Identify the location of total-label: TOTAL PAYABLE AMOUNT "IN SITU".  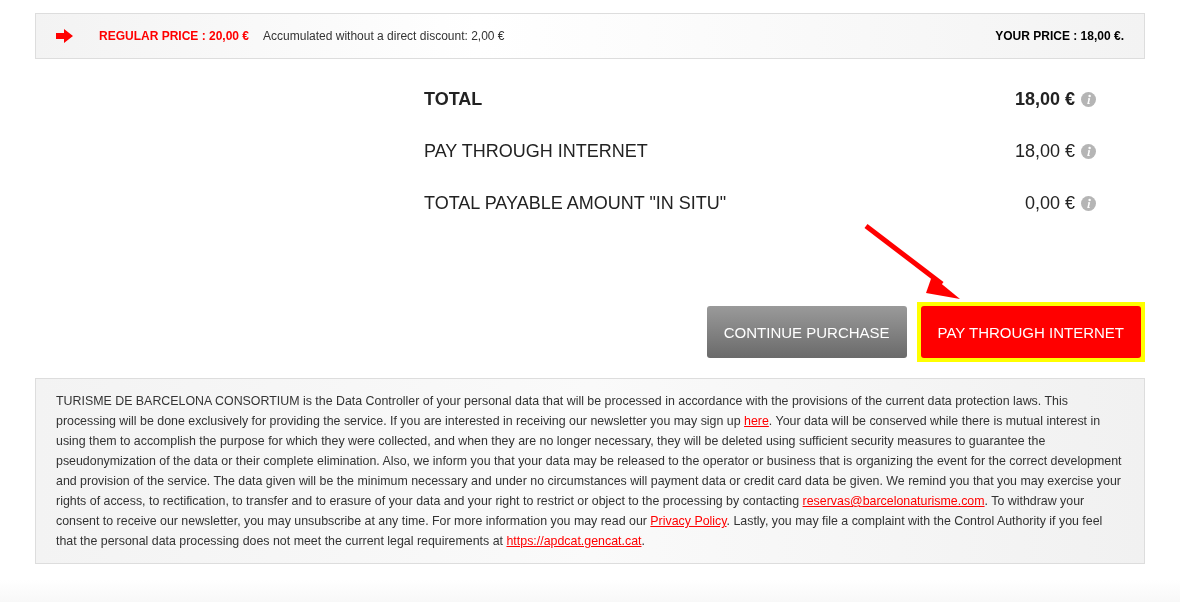
(576, 203).